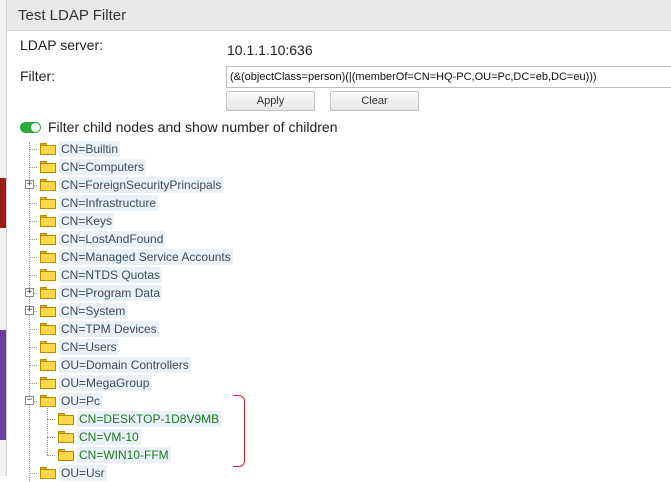 This screenshot has height=482, width=671. I want to click on dialog-title: Test LDAP Filter, so click(339, 15).